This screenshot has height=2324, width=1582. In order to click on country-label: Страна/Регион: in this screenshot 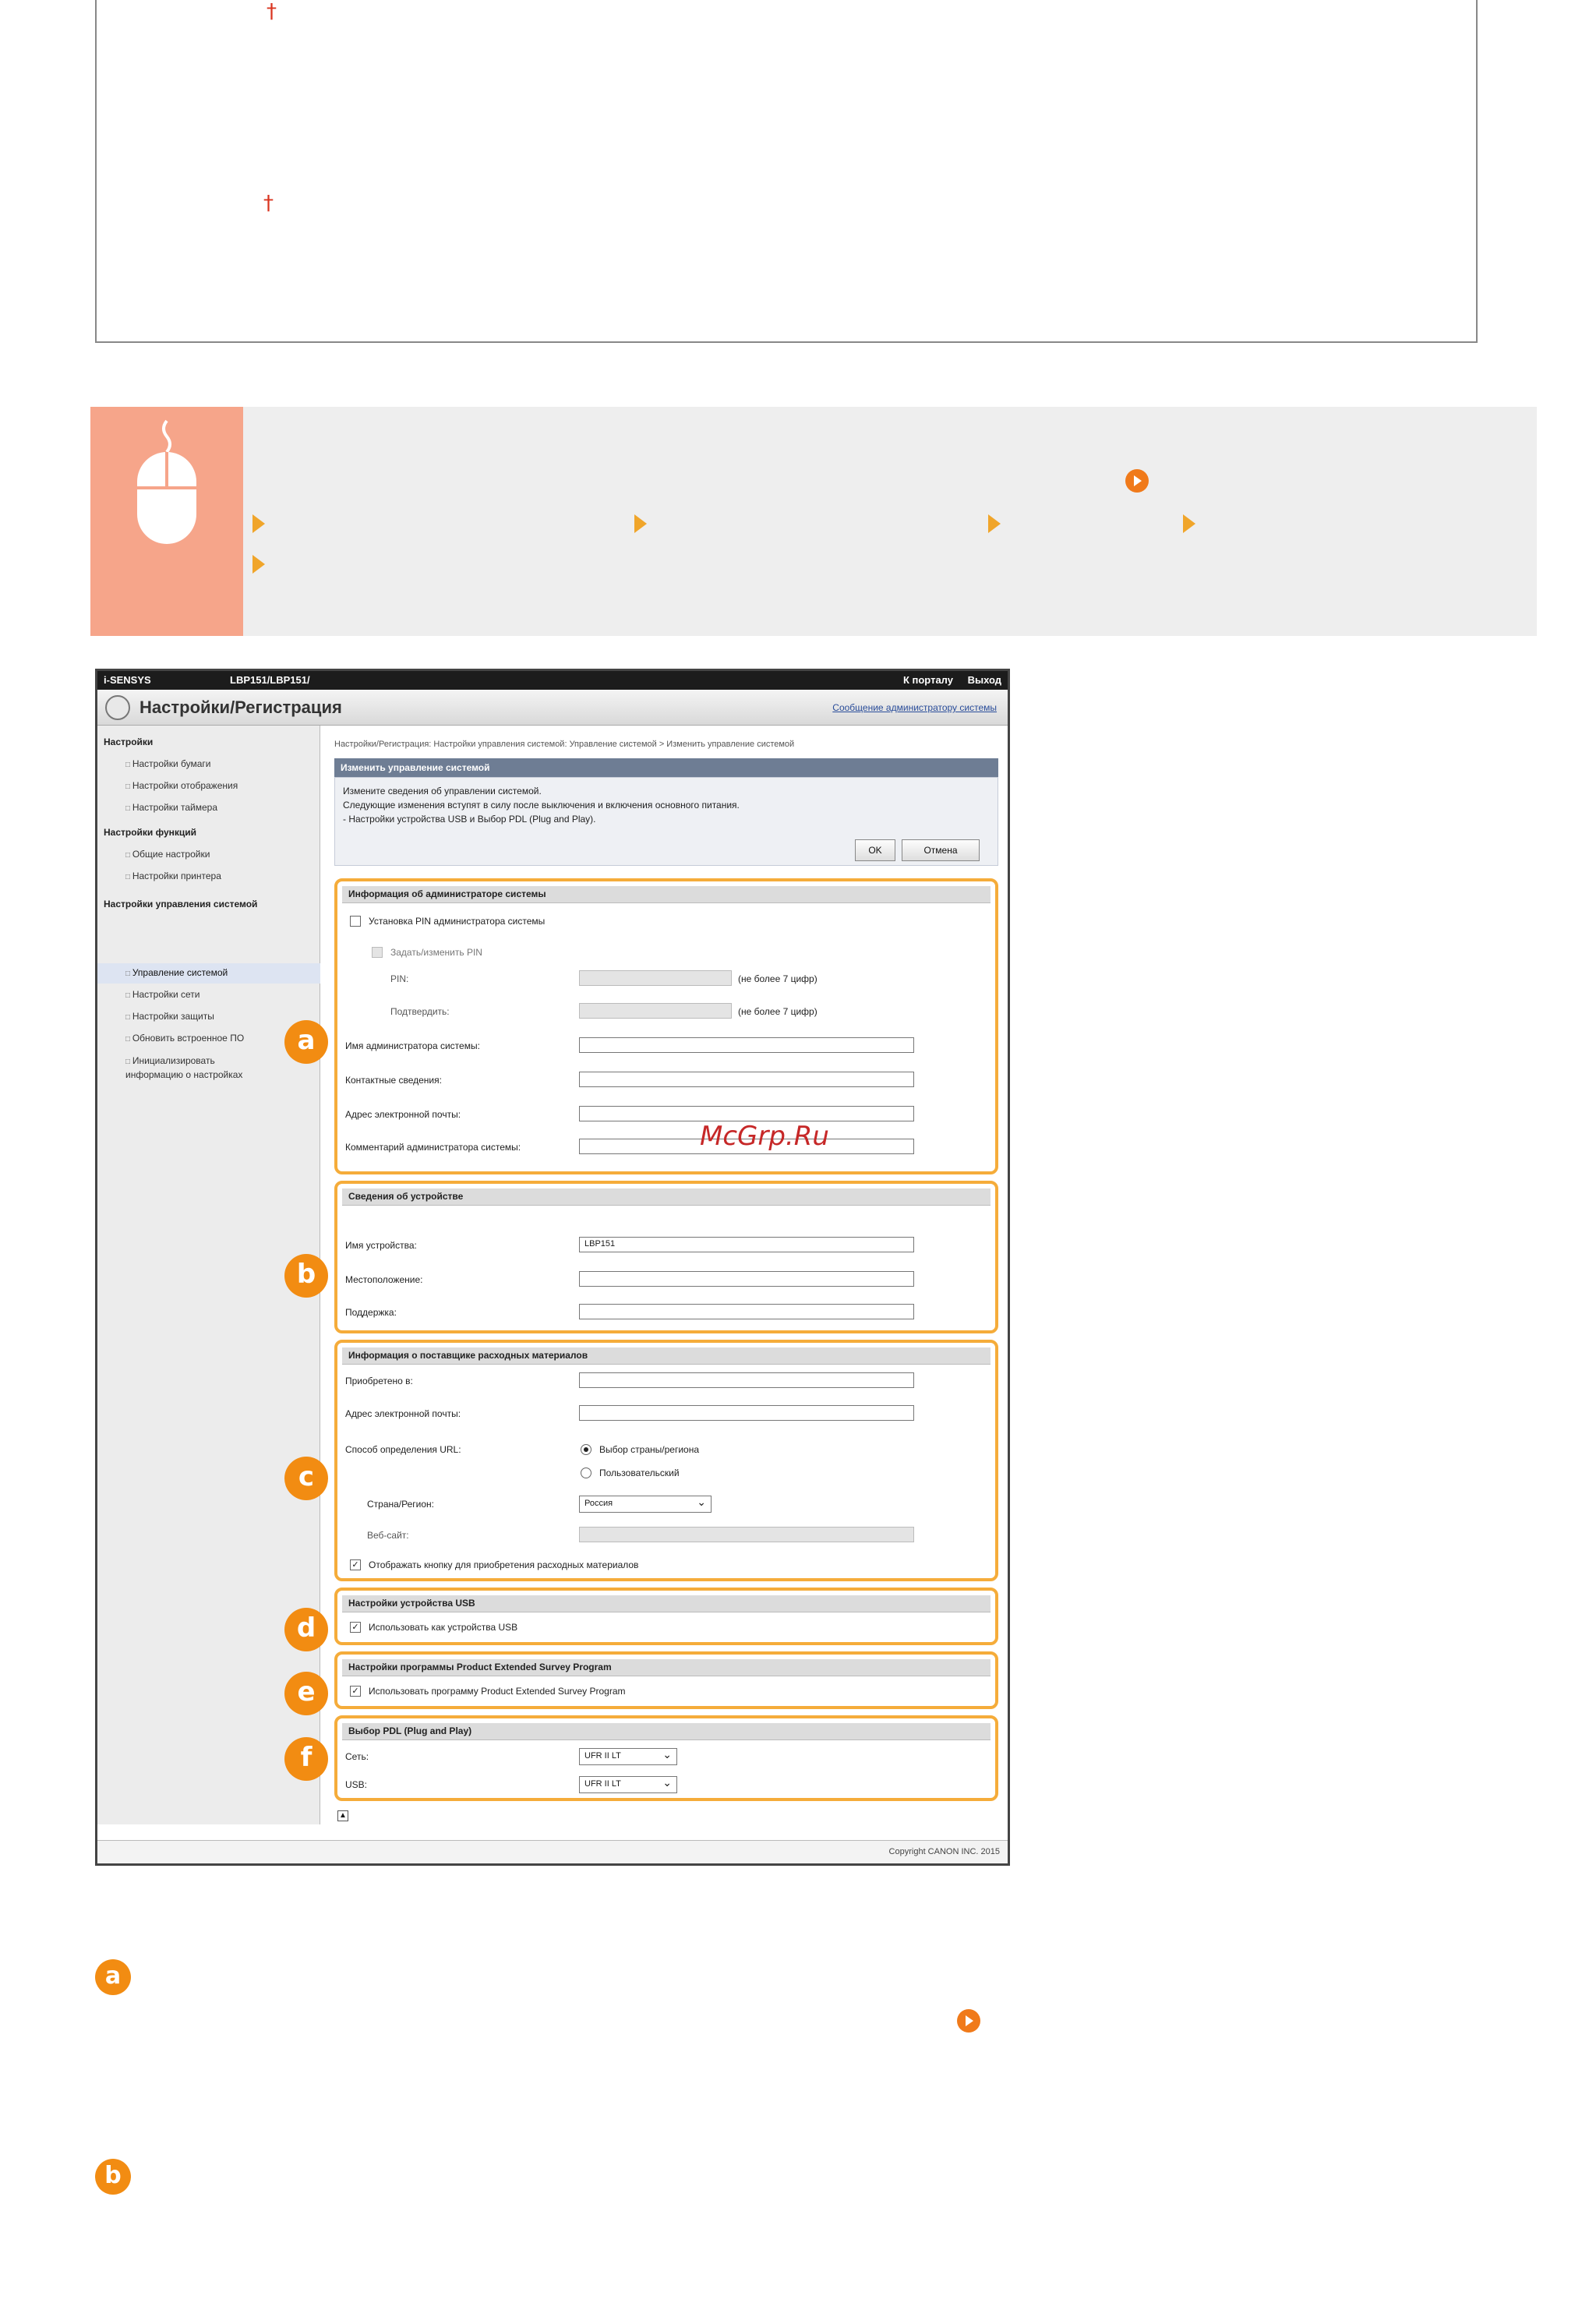, I will do `click(401, 1504)`.